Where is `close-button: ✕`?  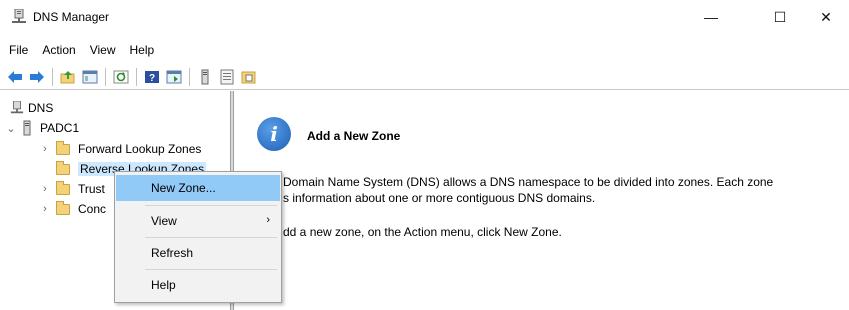 close-button: ✕ is located at coordinates (826, 17).